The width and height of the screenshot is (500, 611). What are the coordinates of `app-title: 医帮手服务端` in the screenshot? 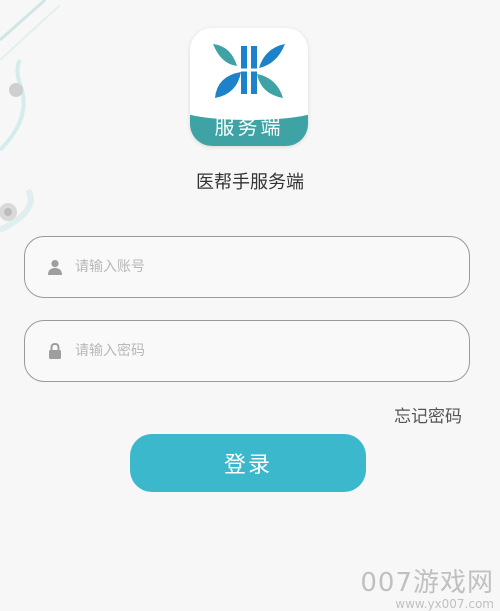 It's located at (250, 182).